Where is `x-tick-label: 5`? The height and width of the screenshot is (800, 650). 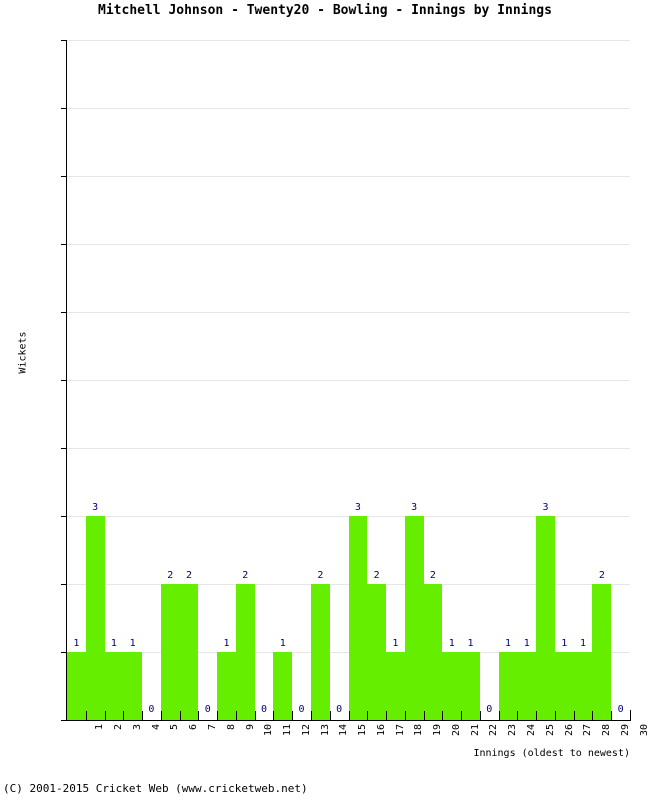 x-tick-label: 5 is located at coordinates (175, 727).